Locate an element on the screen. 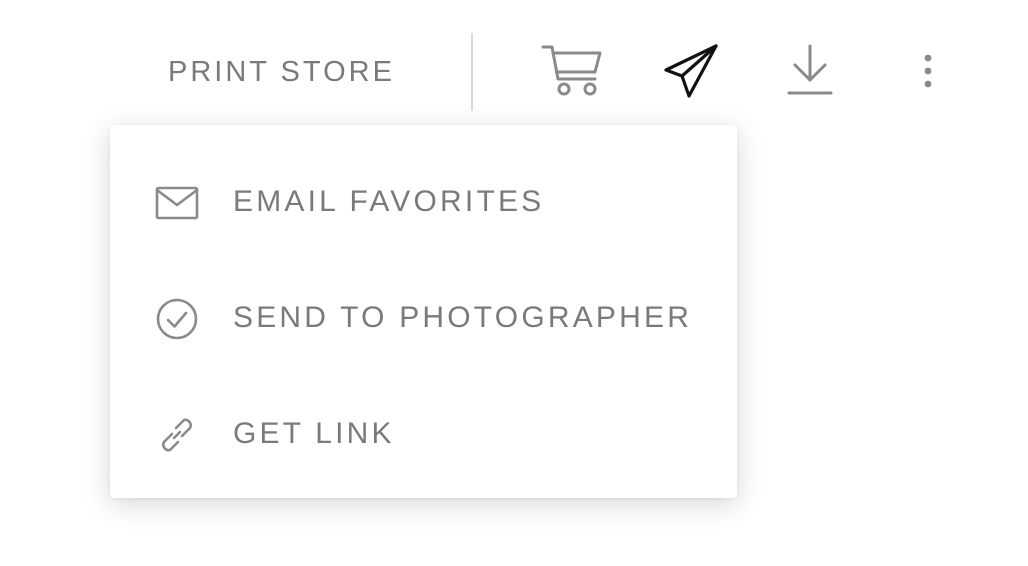 The width and height of the screenshot is (1028, 566). paper-plane-icon is located at coordinates (691, 71).